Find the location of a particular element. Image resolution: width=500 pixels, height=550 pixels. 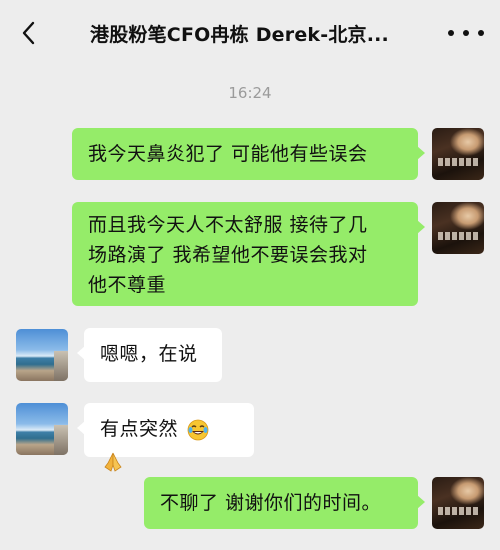

message-bubble-other: 有点突然 is located at coordinates (165, 437).